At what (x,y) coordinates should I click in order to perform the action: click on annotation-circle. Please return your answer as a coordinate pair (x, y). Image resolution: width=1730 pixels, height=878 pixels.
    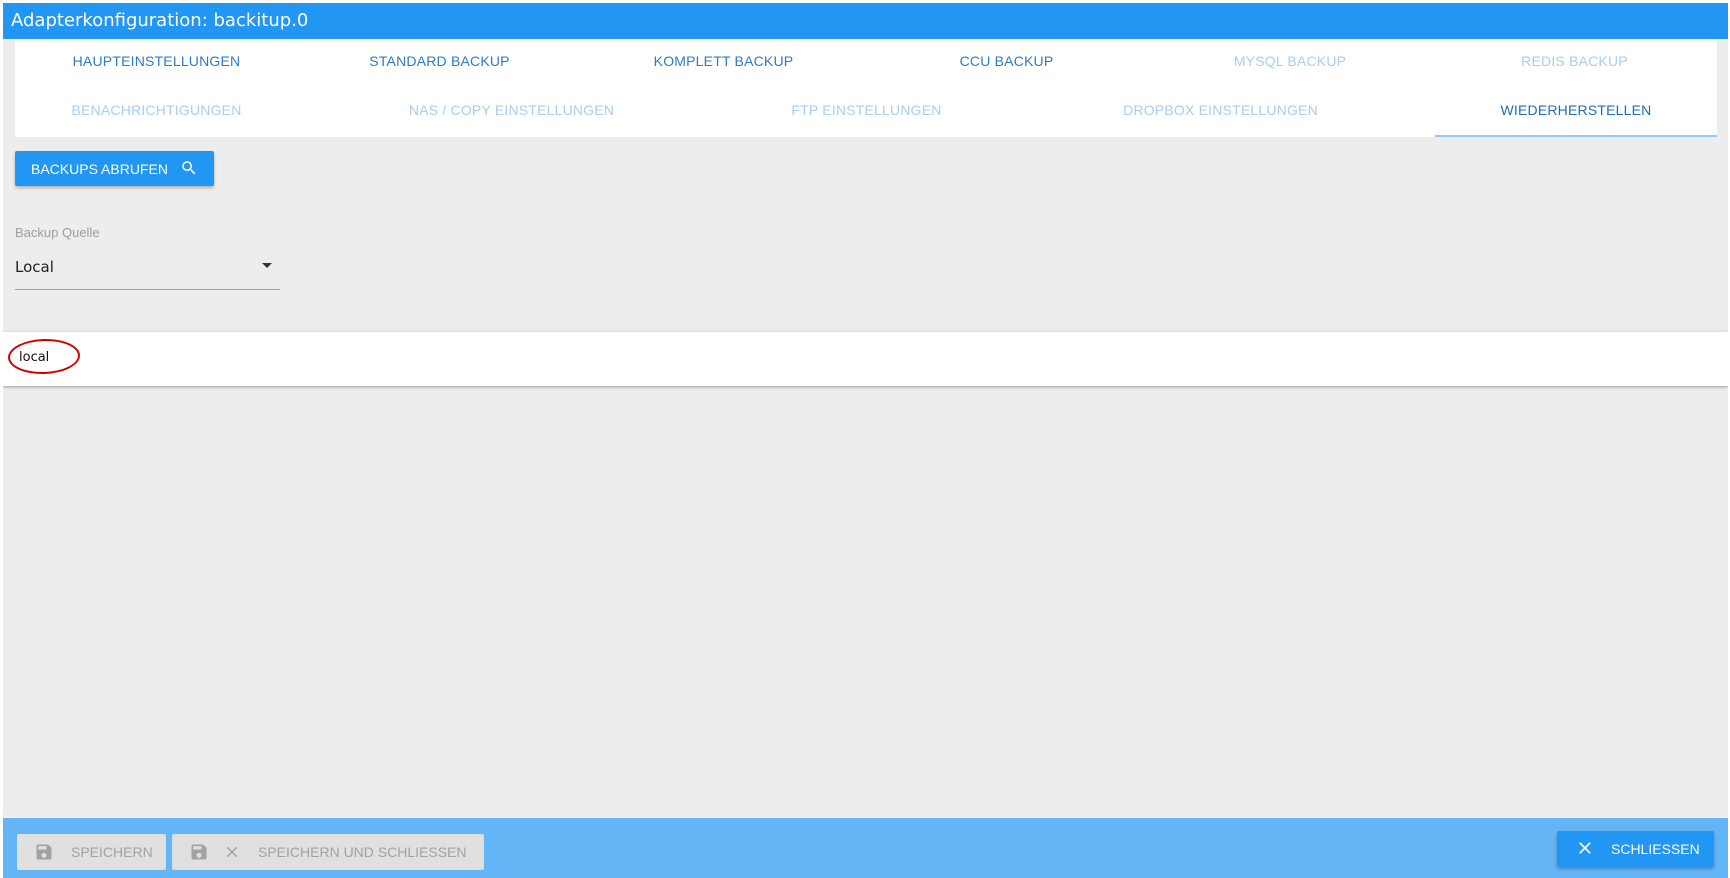
    Looking at the image, I should click on (44, 356).